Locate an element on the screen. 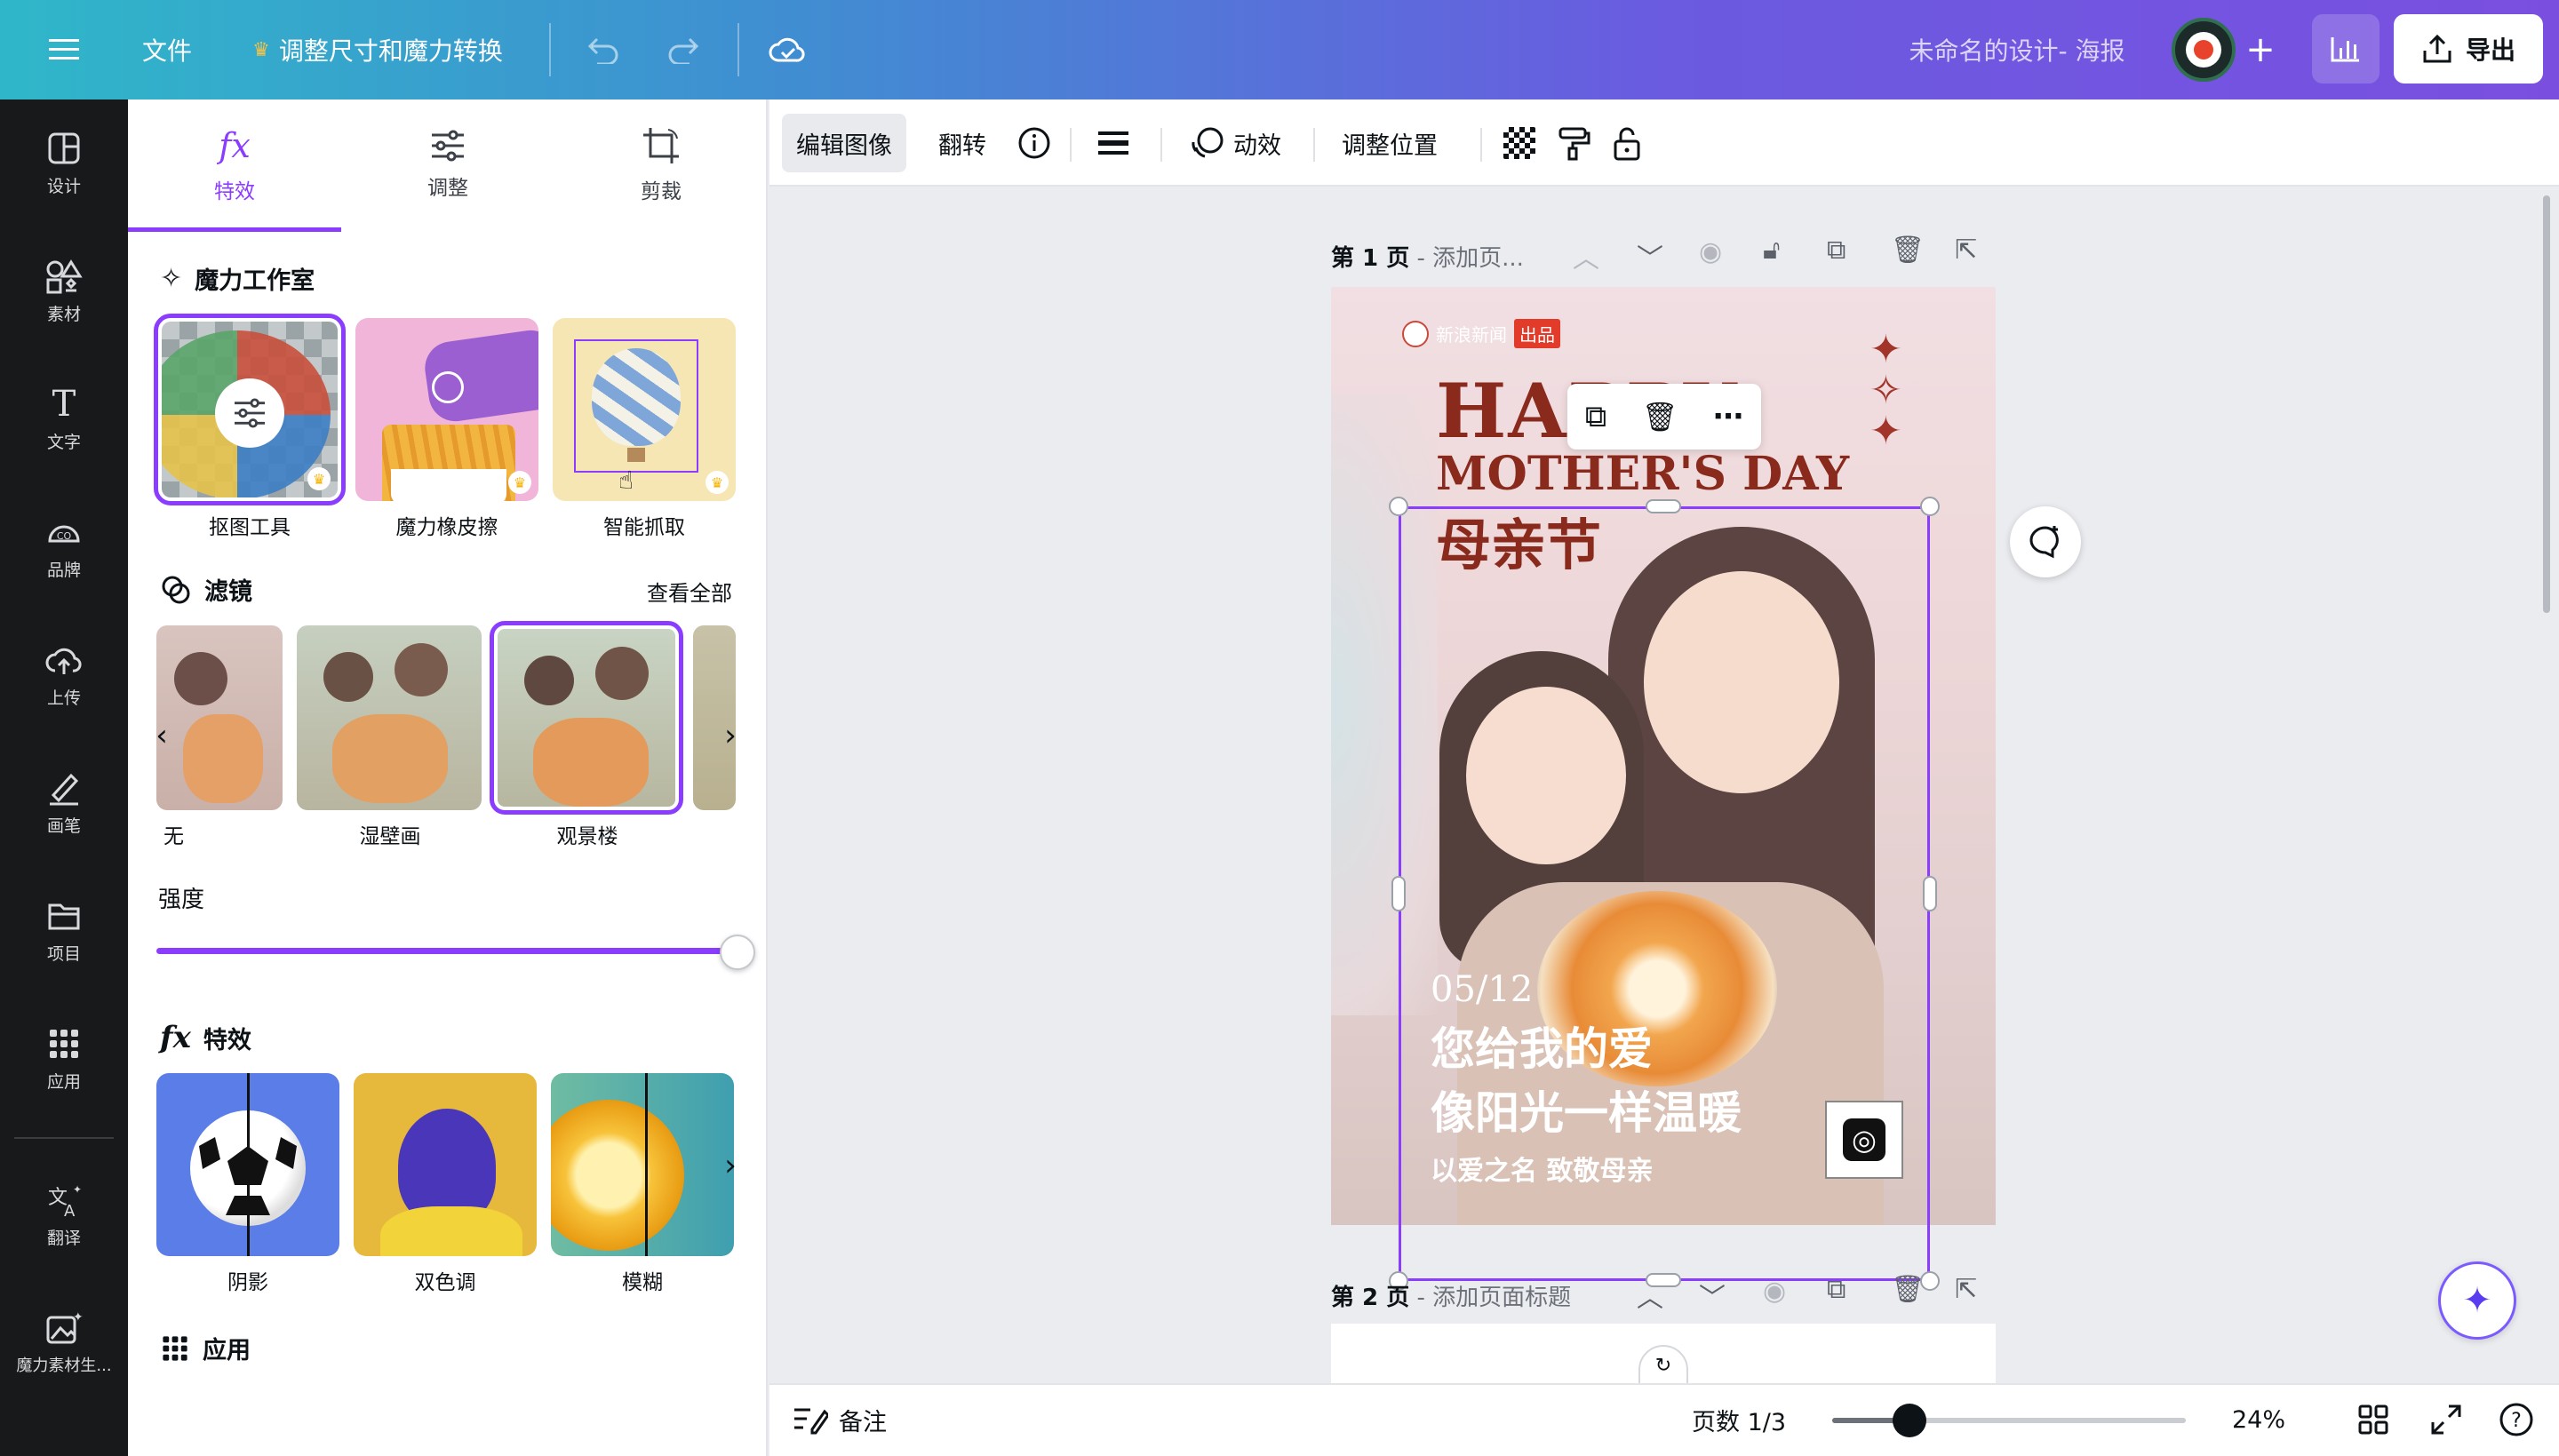  trash-icon: 🗑︎ is located at coordinates (1660, 417).